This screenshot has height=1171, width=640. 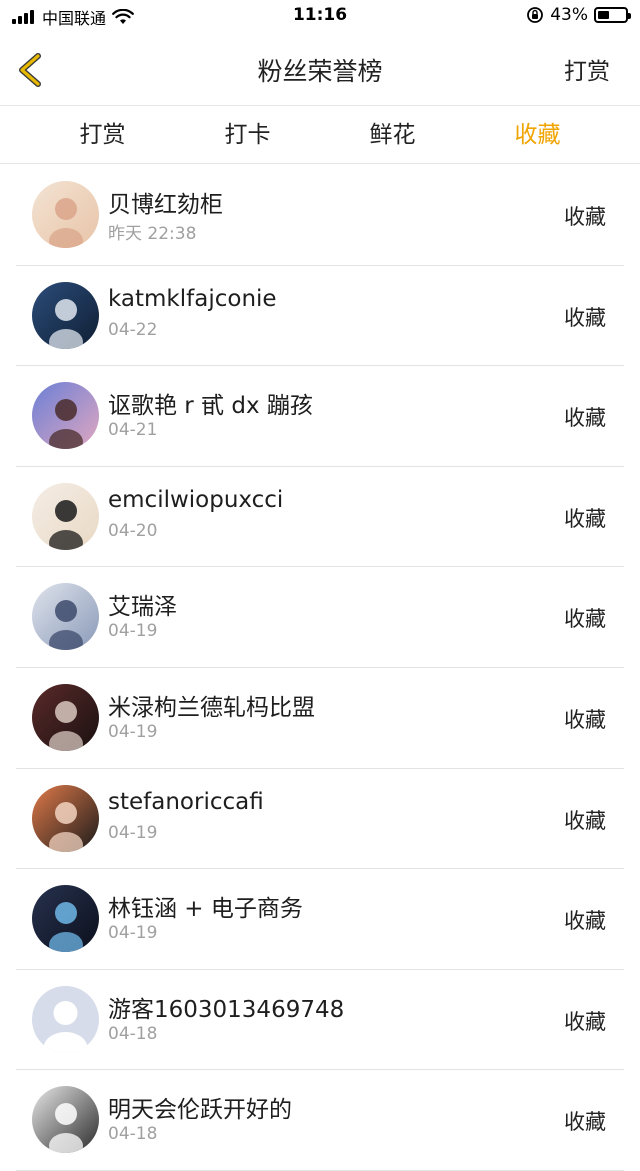 I want to click on fan-name: 讴歌艳 r 甙 dx 蹦孩, so click(x=210, y=406).